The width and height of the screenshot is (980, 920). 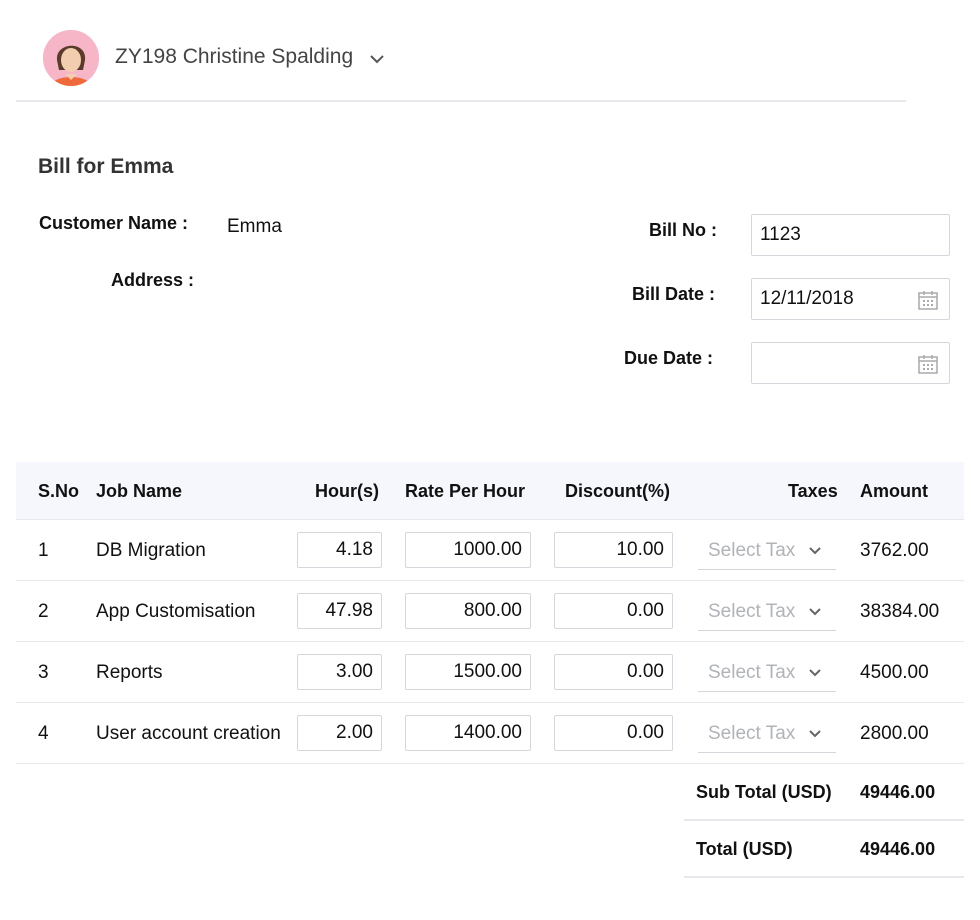 What do you see at coordinates (898, 792) in the screenshot?
I see `subtotal-value: 49446.00` at bounding box center [898, 792].